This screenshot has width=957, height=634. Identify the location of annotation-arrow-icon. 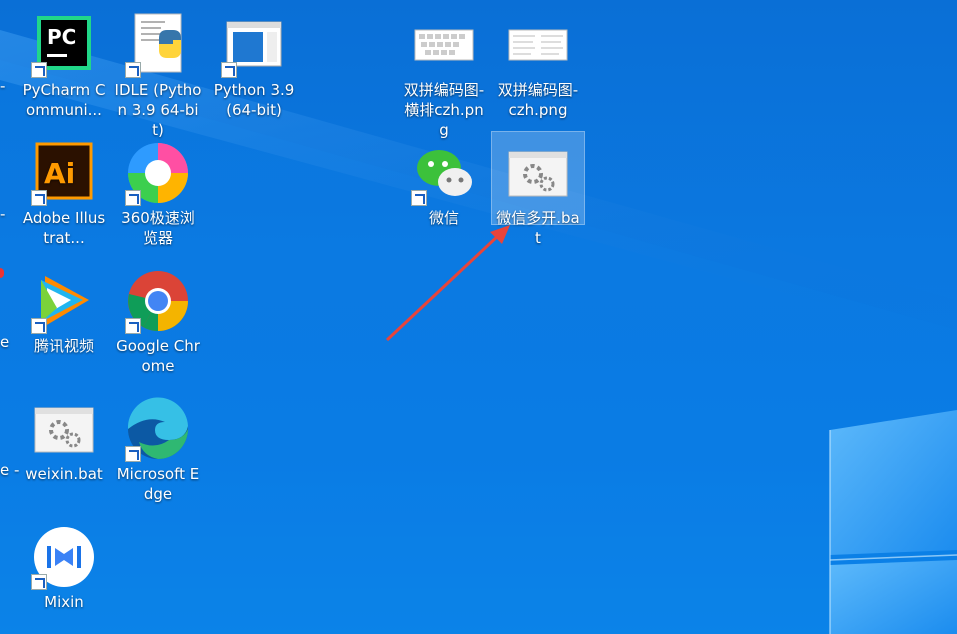
(447, 283).